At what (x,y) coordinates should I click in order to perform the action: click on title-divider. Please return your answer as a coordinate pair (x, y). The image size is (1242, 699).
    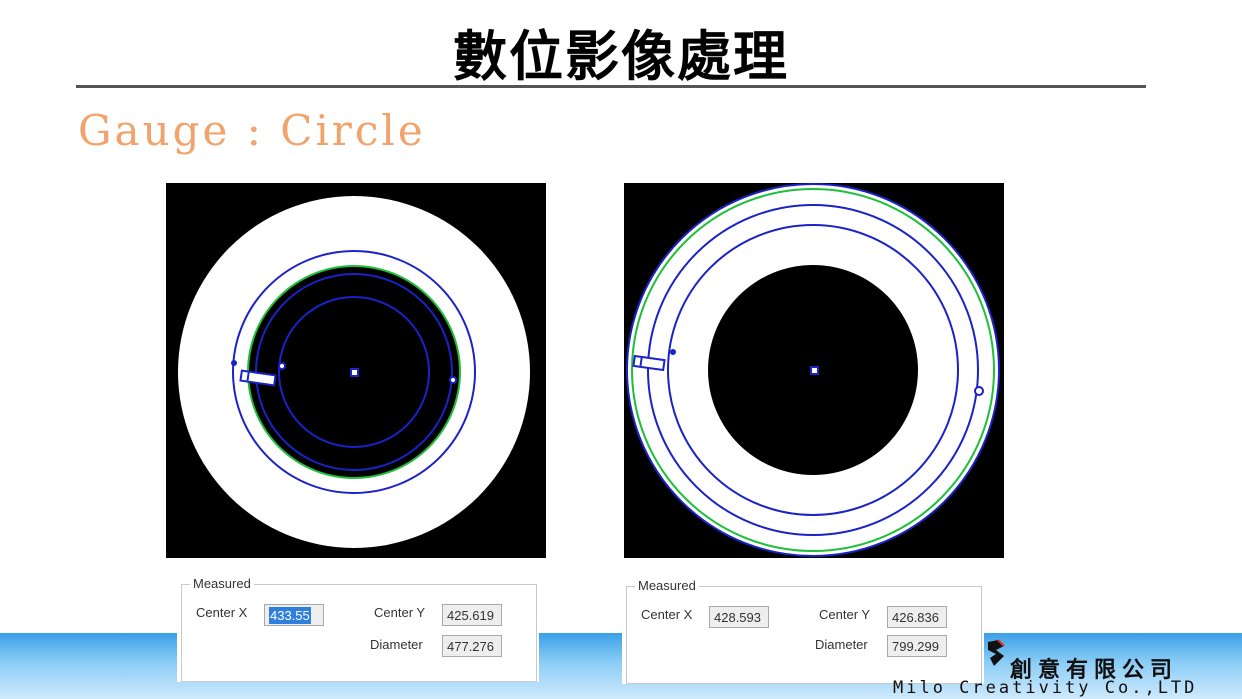
    Looking at the image, I should click on (611, 86).